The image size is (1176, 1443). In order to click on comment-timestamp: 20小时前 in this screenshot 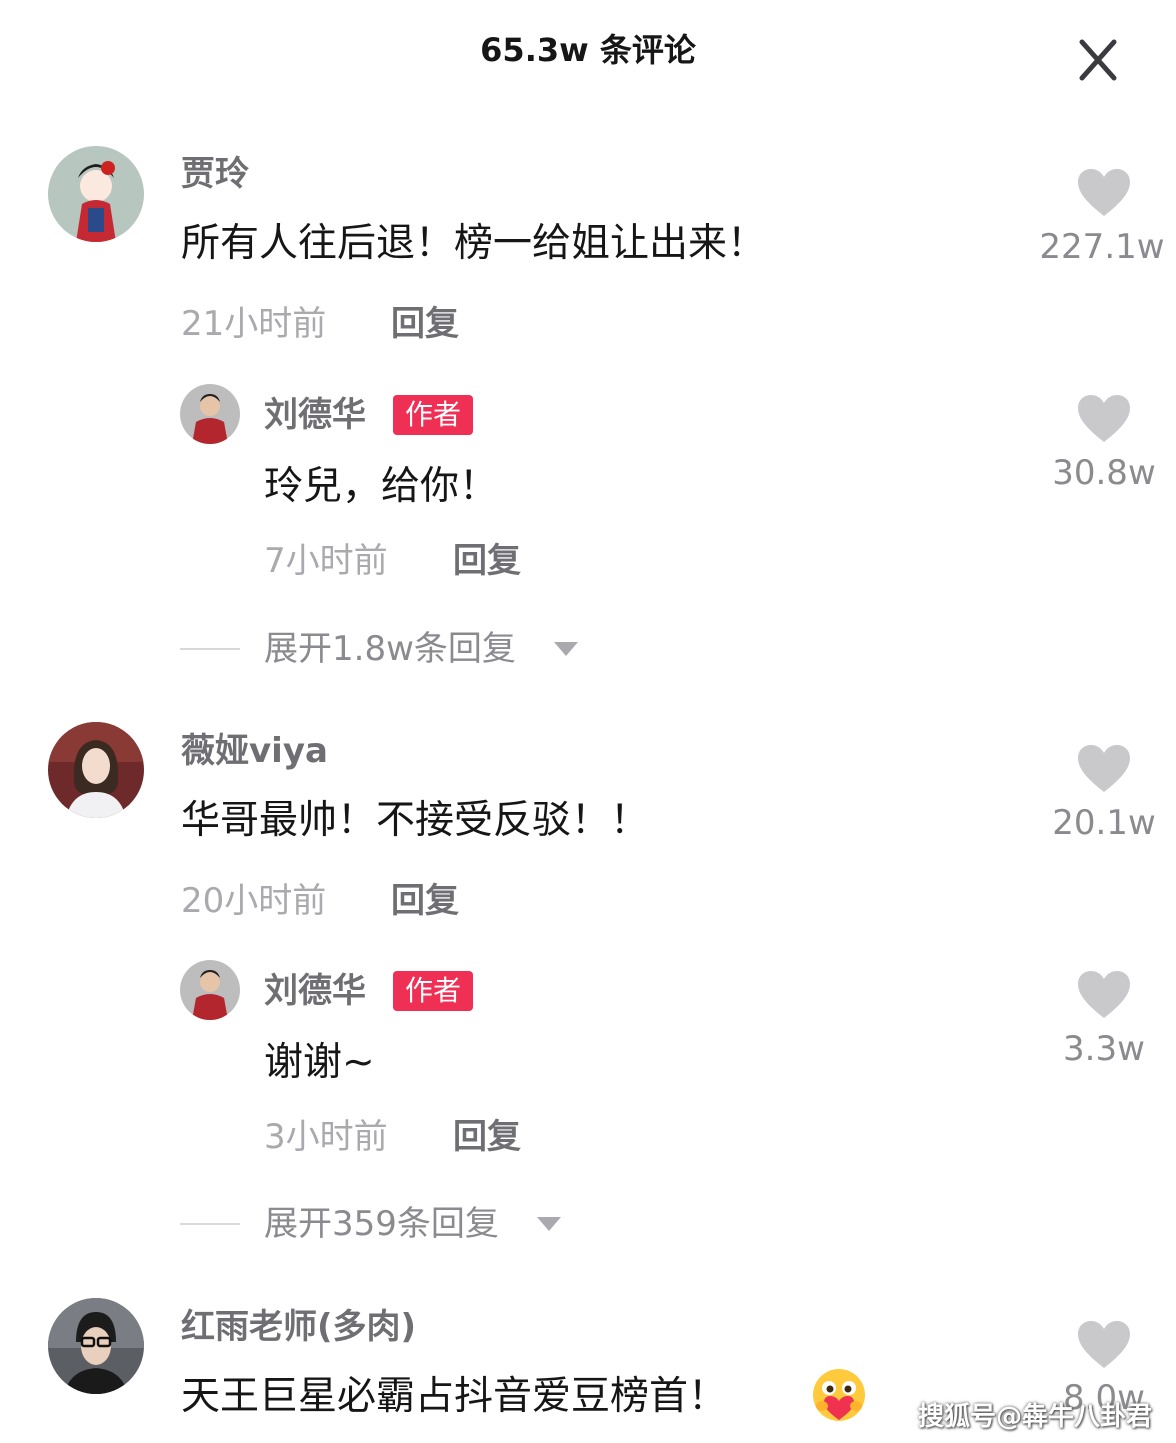, I will do `click(254, 901)`.